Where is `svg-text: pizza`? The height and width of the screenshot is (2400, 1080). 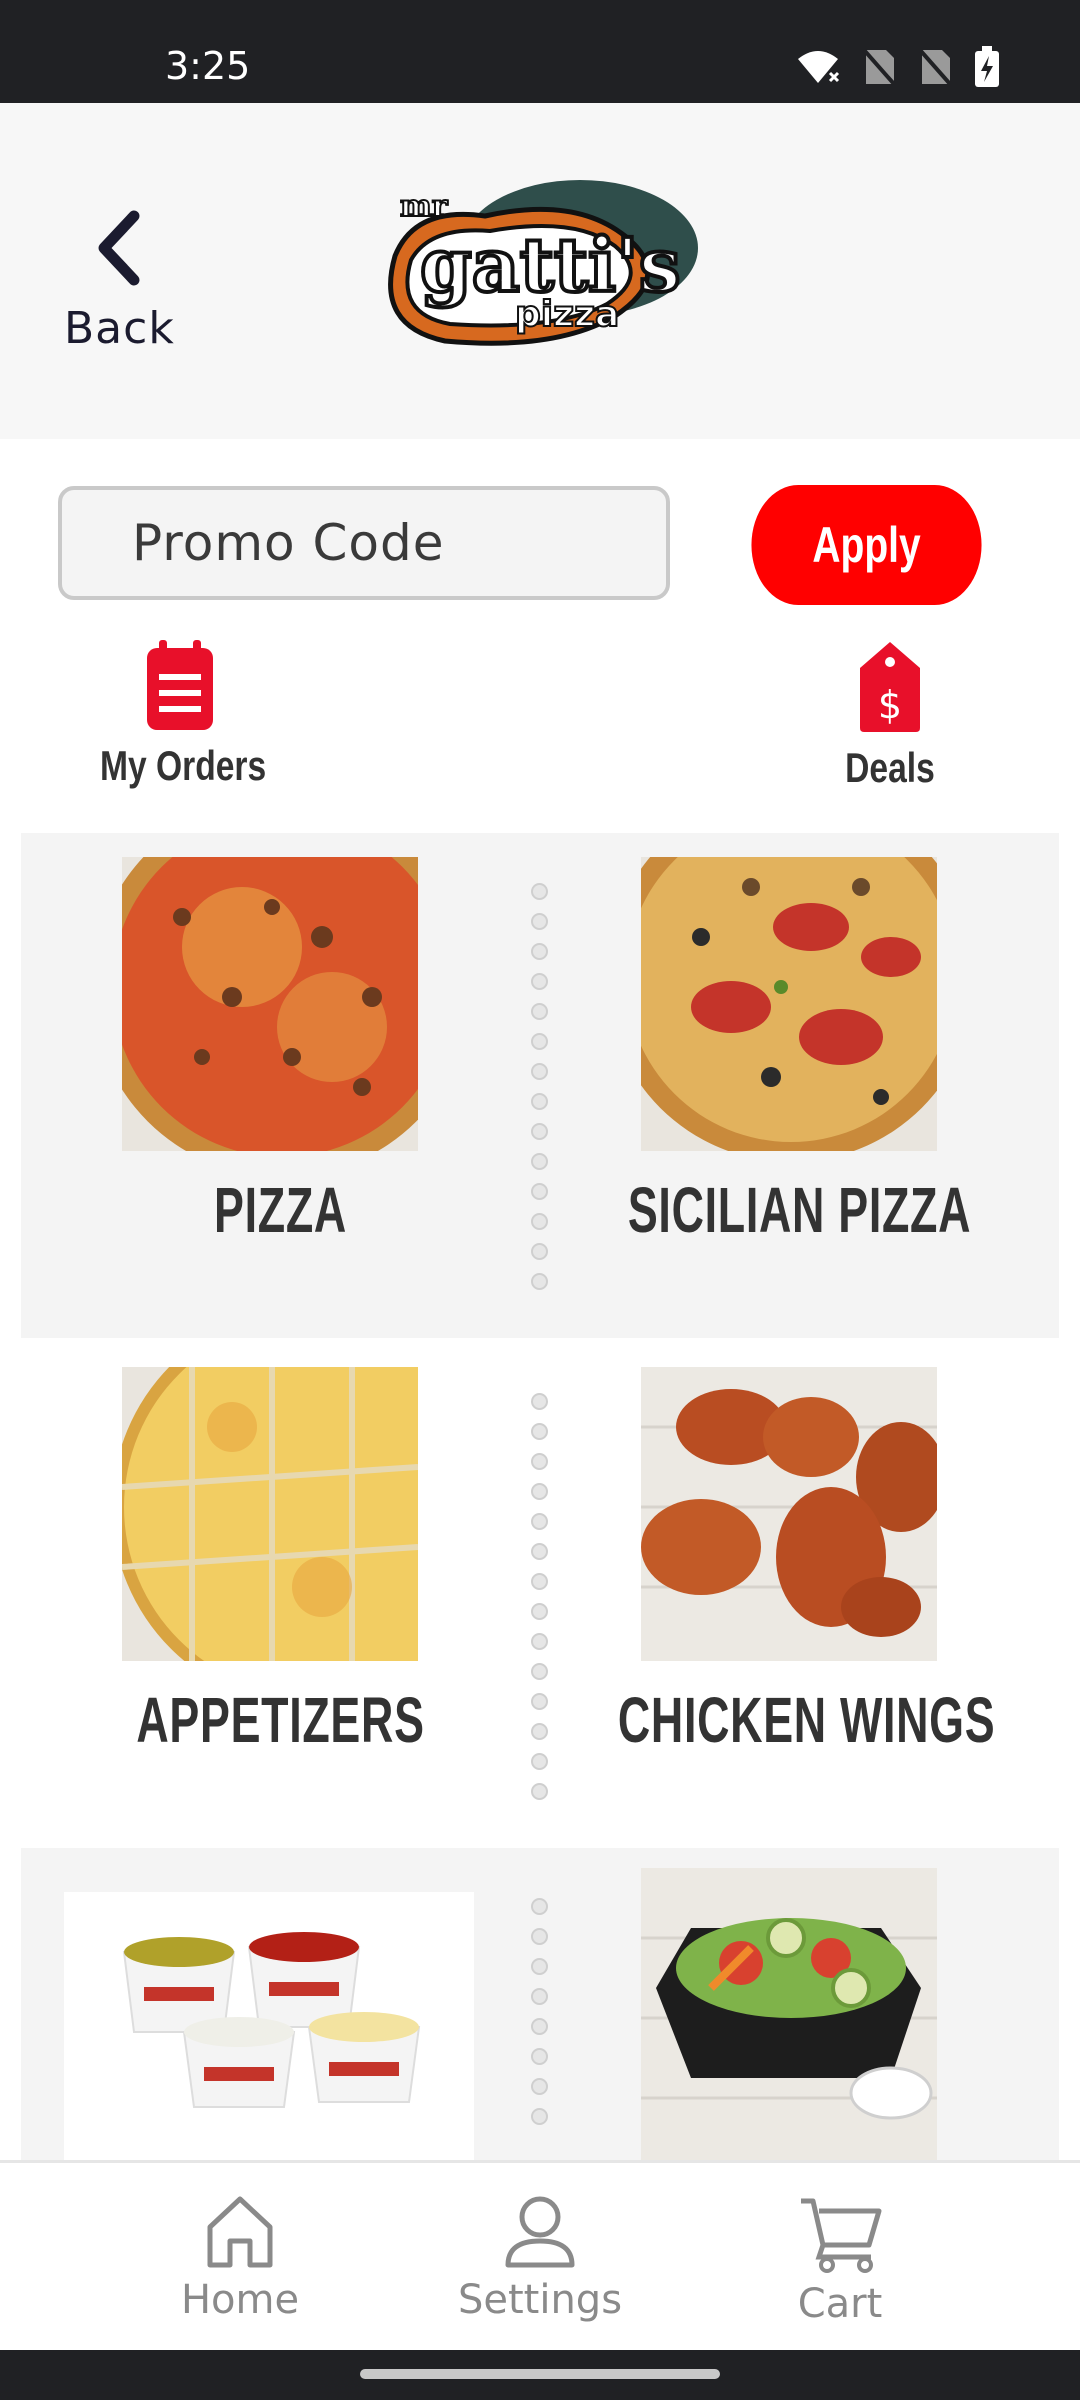 svg-text: pizza is located at coordinates (567, 314).